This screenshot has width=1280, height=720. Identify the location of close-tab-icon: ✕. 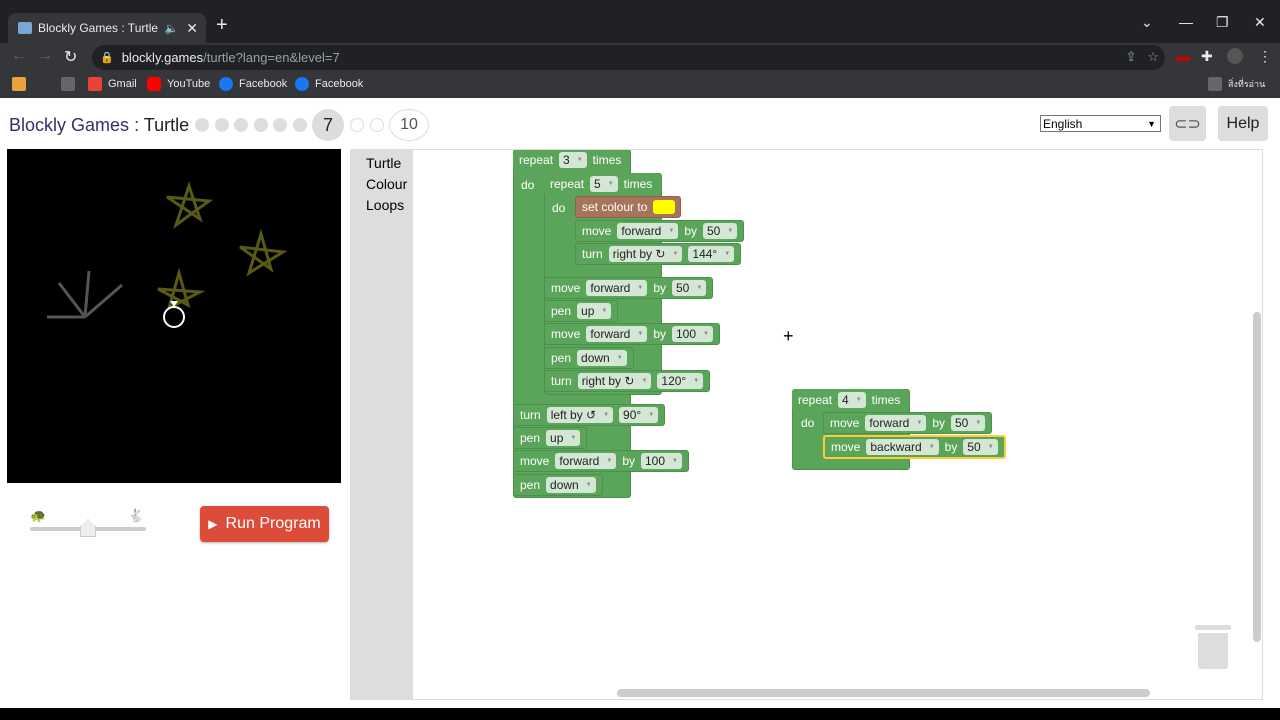
(192, 28).